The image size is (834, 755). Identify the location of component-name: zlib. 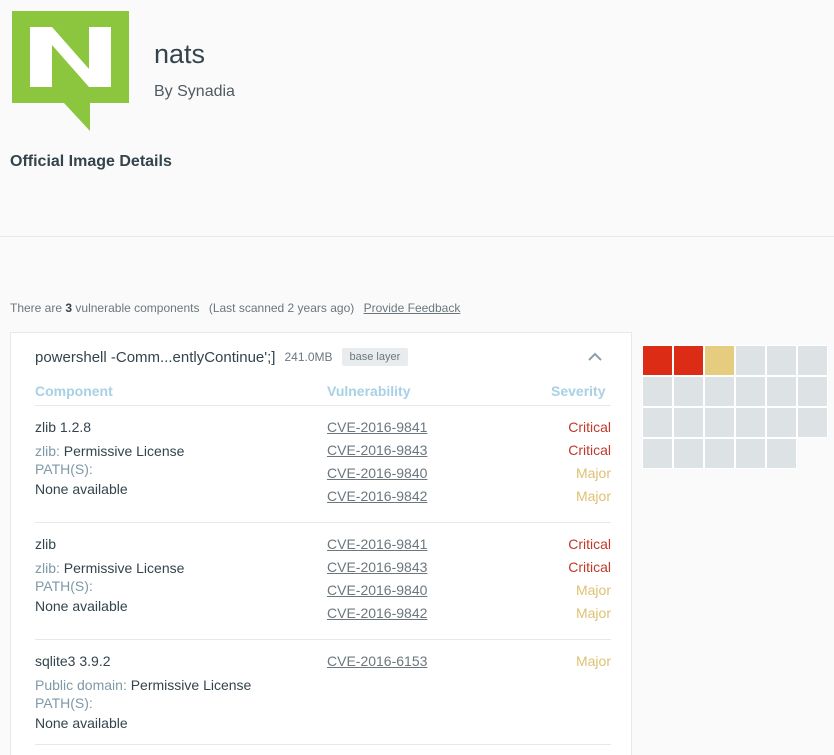
(46, 544).